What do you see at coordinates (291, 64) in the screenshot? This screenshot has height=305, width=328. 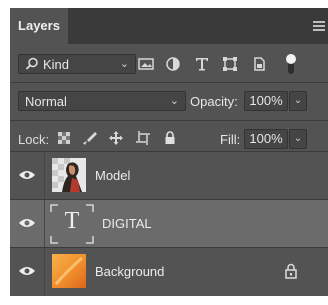 I see `filter-toggle-icon` at bounding box center [291, 64].